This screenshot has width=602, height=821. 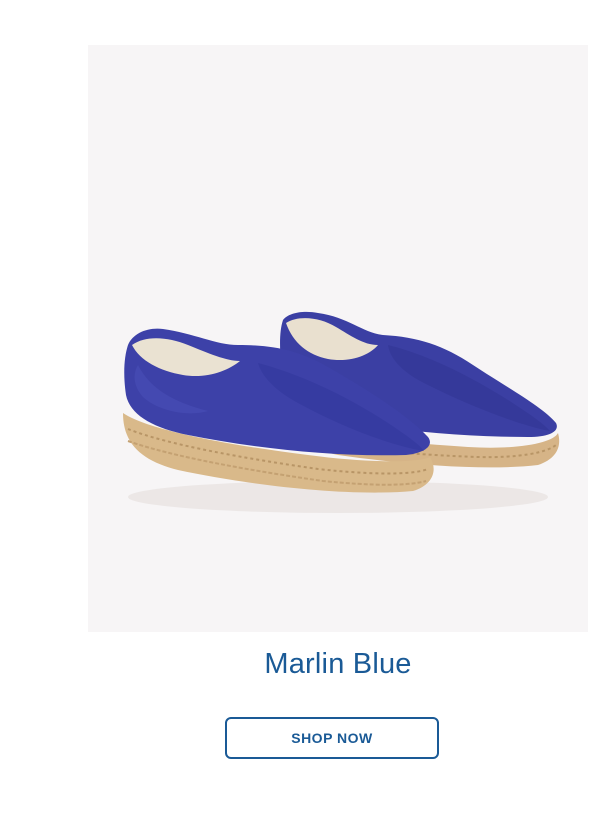 I want to click on shop-now-label: SHOP NOW, so click(x=332, y=738).